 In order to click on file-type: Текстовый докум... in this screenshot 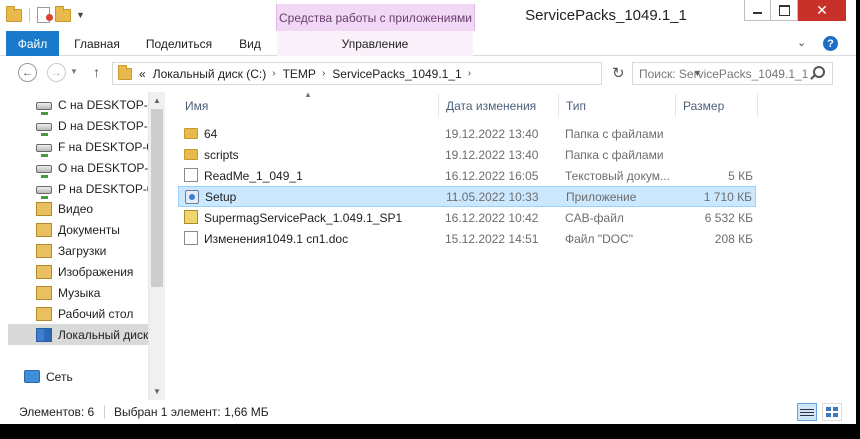, I will do `click(617, 175)`.